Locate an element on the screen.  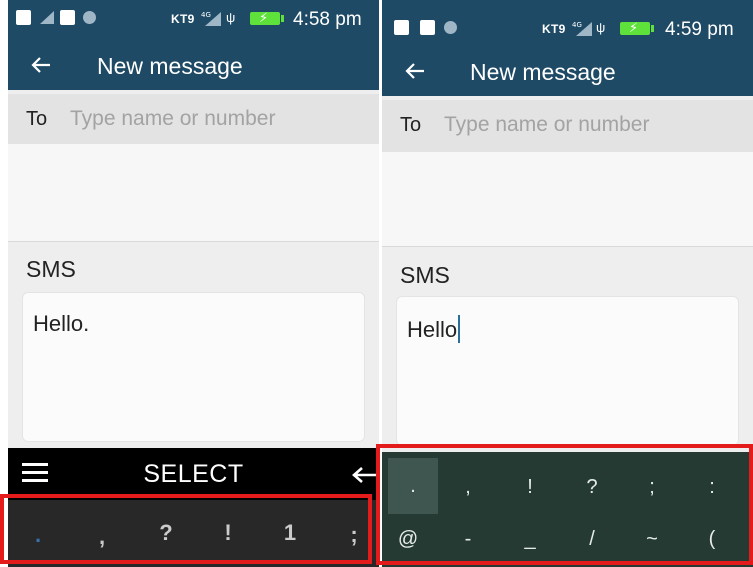
key-underscore: _ is located at coordinates (530, 539).